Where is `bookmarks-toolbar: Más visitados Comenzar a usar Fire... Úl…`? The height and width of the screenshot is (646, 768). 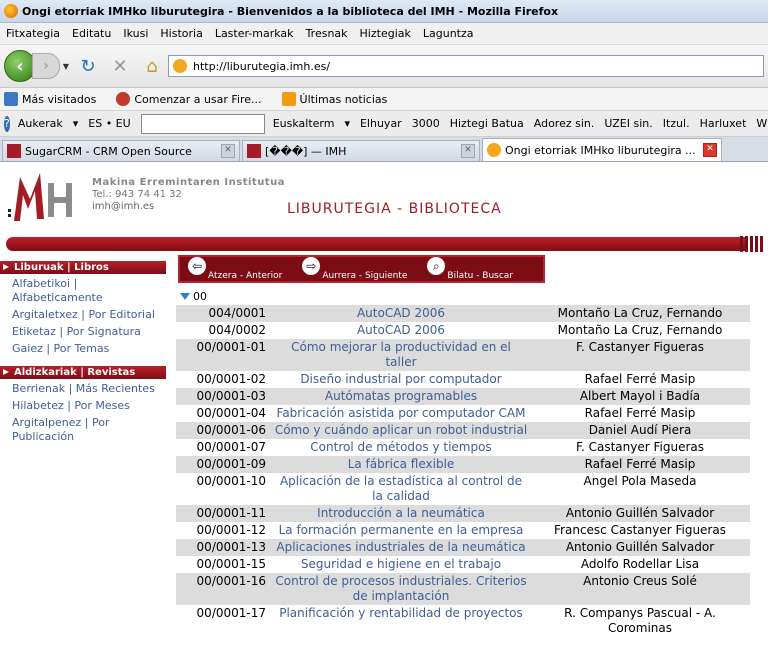
bookmarks-toolbar: Más visitados Comenzar a usar Fire... Úl… is located at coordinates (384, 99).